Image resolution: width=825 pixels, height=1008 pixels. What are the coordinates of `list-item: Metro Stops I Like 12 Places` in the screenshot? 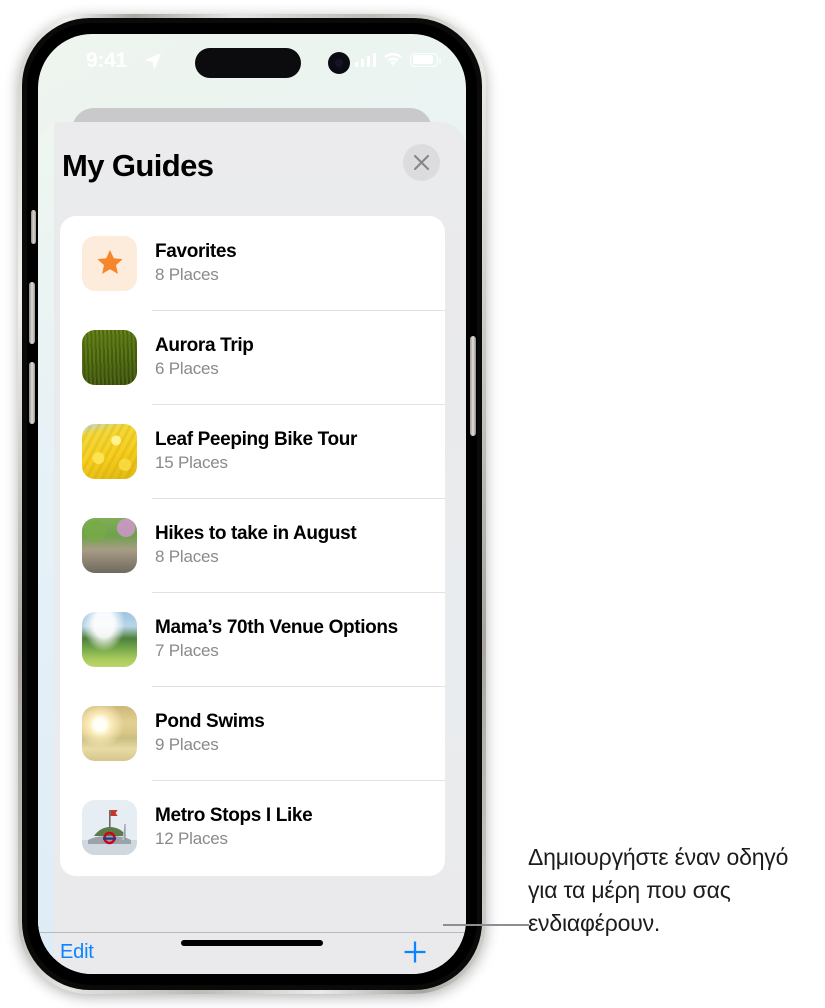 It's located at (252, 827).